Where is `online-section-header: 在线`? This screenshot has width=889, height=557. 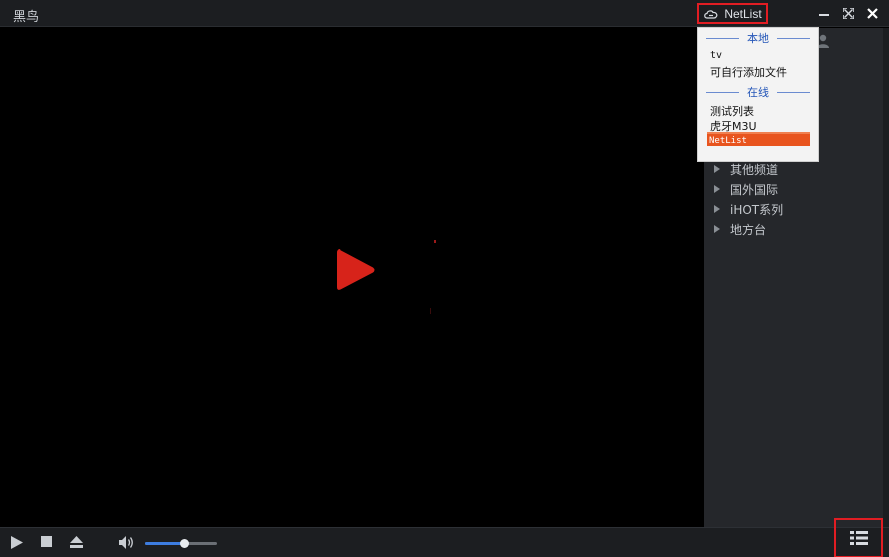
online-section-header: 在线 is located at coordinates (758, 92).